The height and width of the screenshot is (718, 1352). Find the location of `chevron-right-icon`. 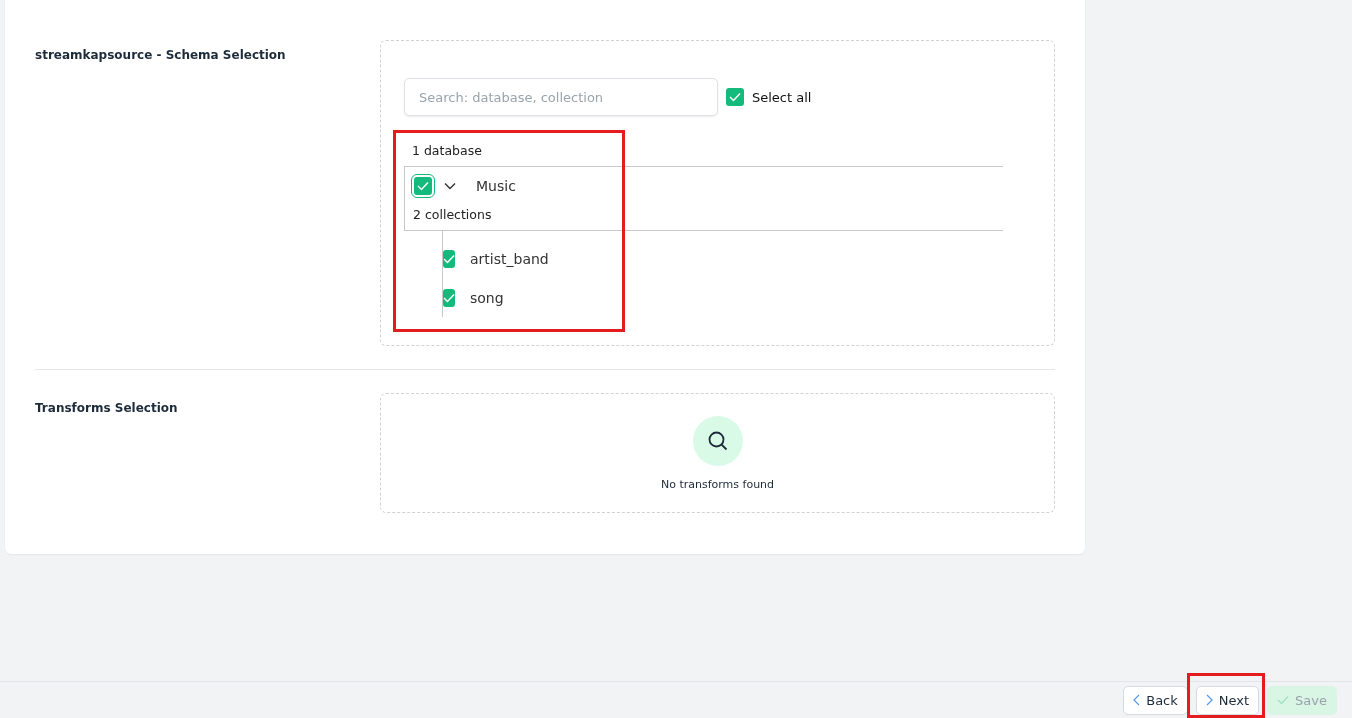

chevron-right-icon is located at coordinates (1209, 700).